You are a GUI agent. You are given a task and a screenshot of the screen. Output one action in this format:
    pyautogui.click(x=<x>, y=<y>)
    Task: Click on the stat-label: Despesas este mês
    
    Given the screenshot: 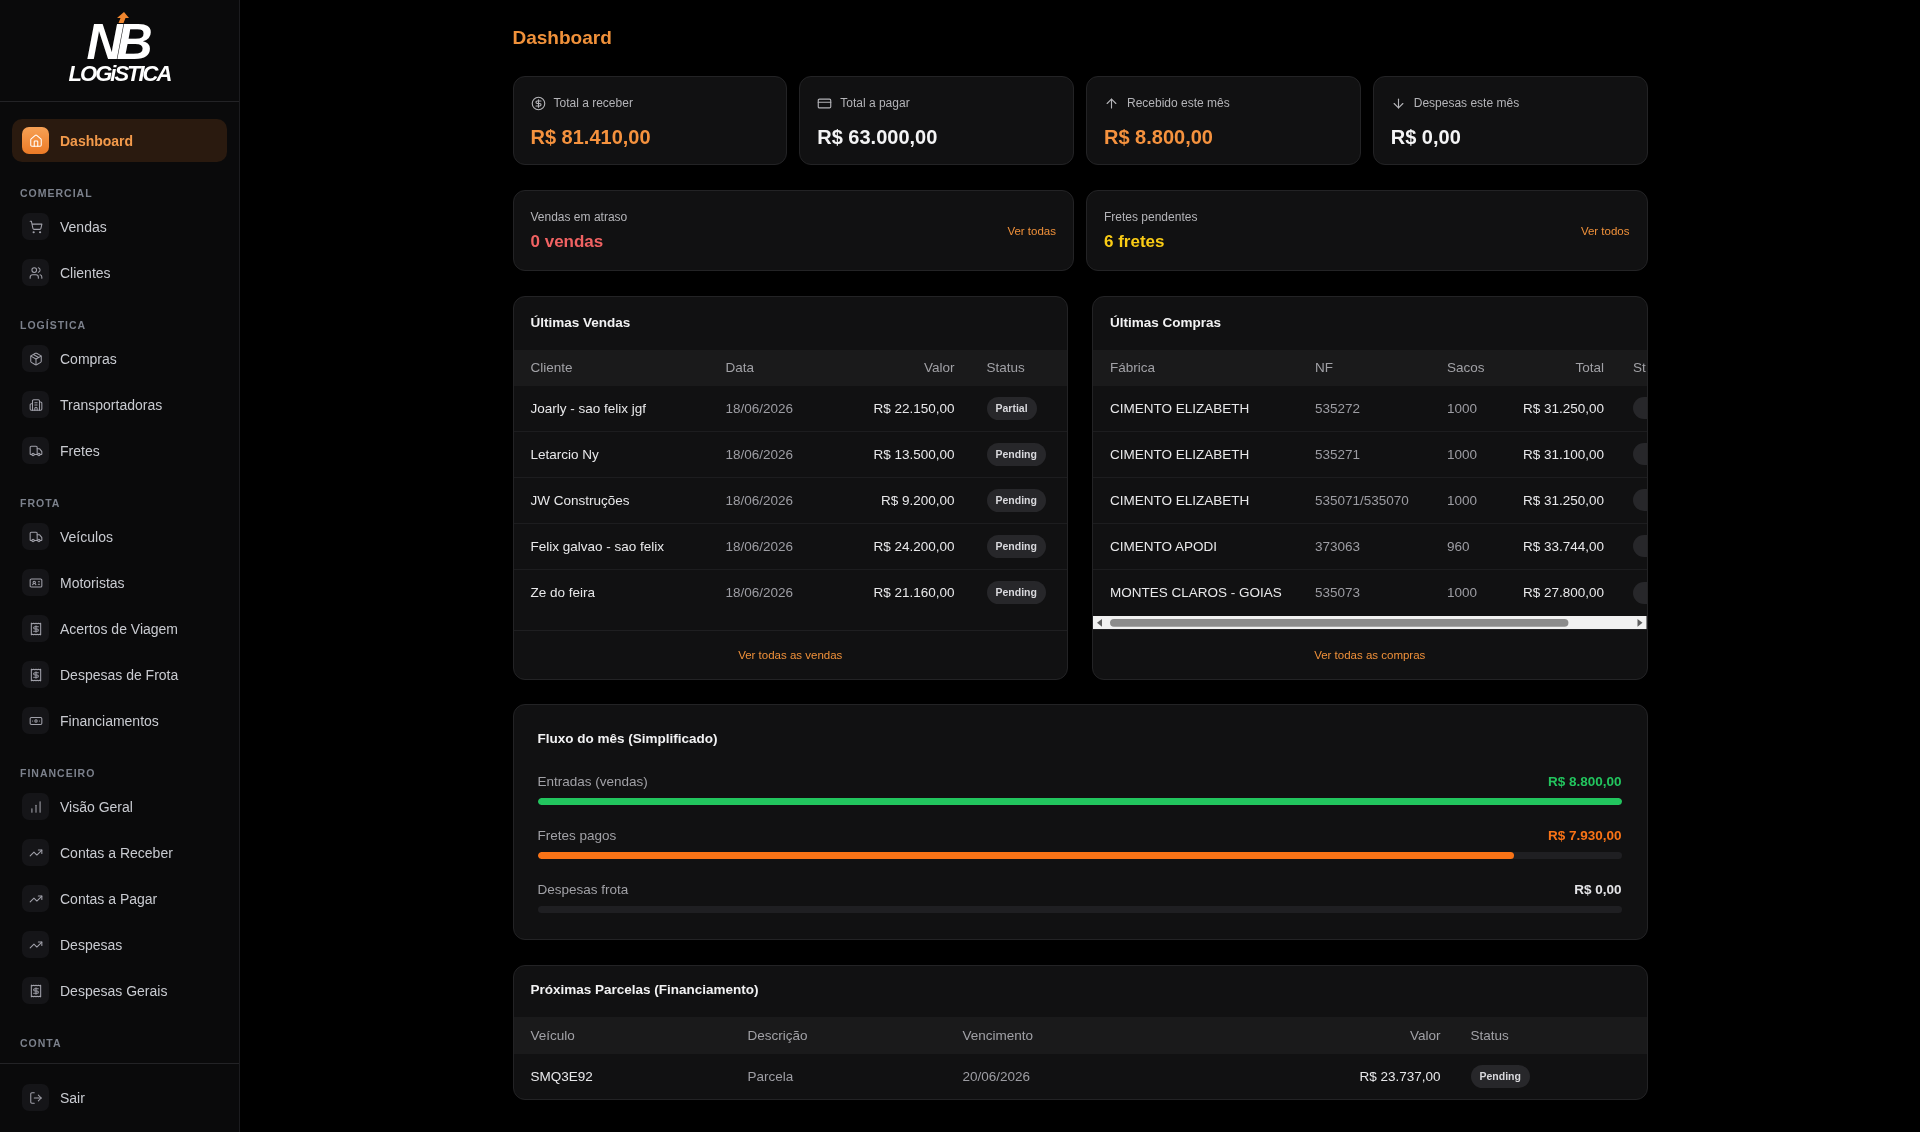 What is the action you would take?
    pyautogui.click(x=1466, y=103)
    